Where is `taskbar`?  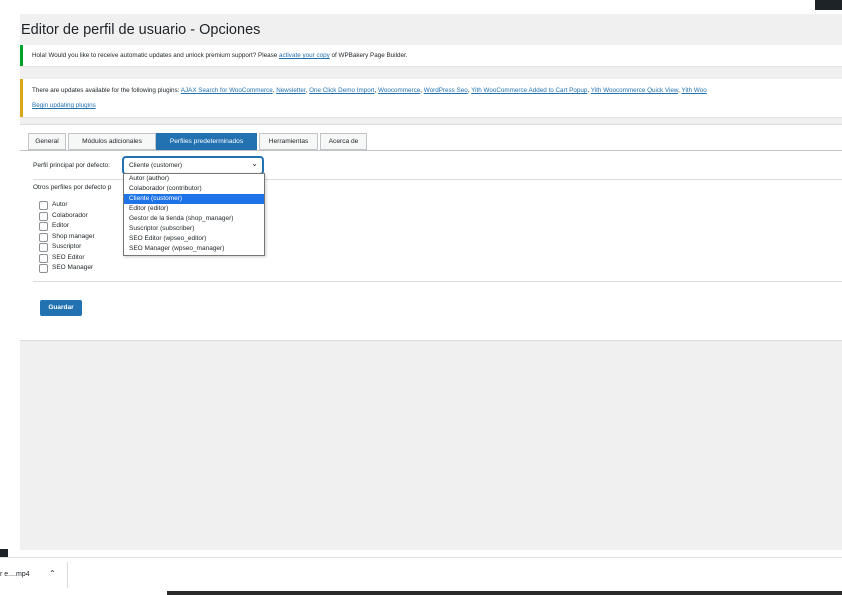
taskbar is located at coordinates (504, 593).